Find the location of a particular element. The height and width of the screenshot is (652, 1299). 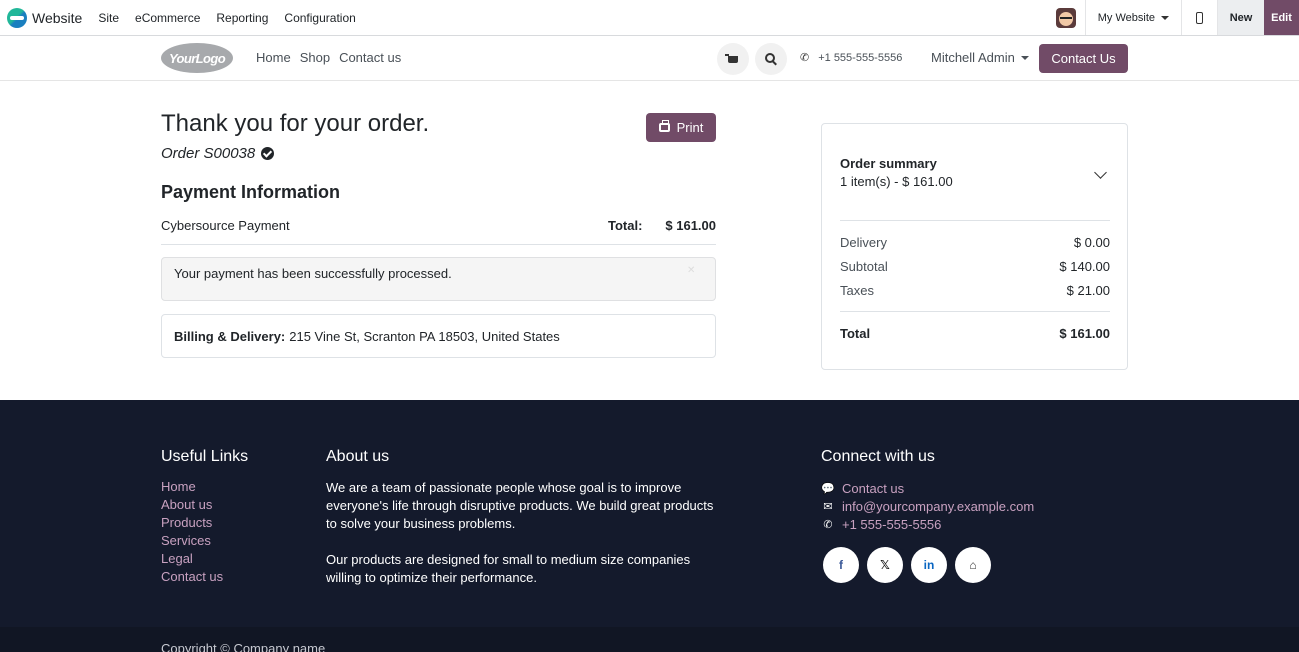

summary-total-value: $ 161.00 is located at coordinates (1084, 333).